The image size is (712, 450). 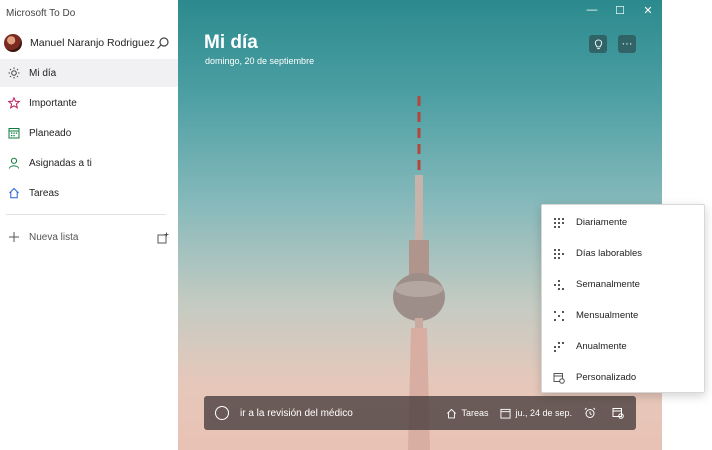 What do you see at coordinates (41, 13) in the screenshot?
I see `app-title: Microsoft To Do` at bounding box center [41, 13].